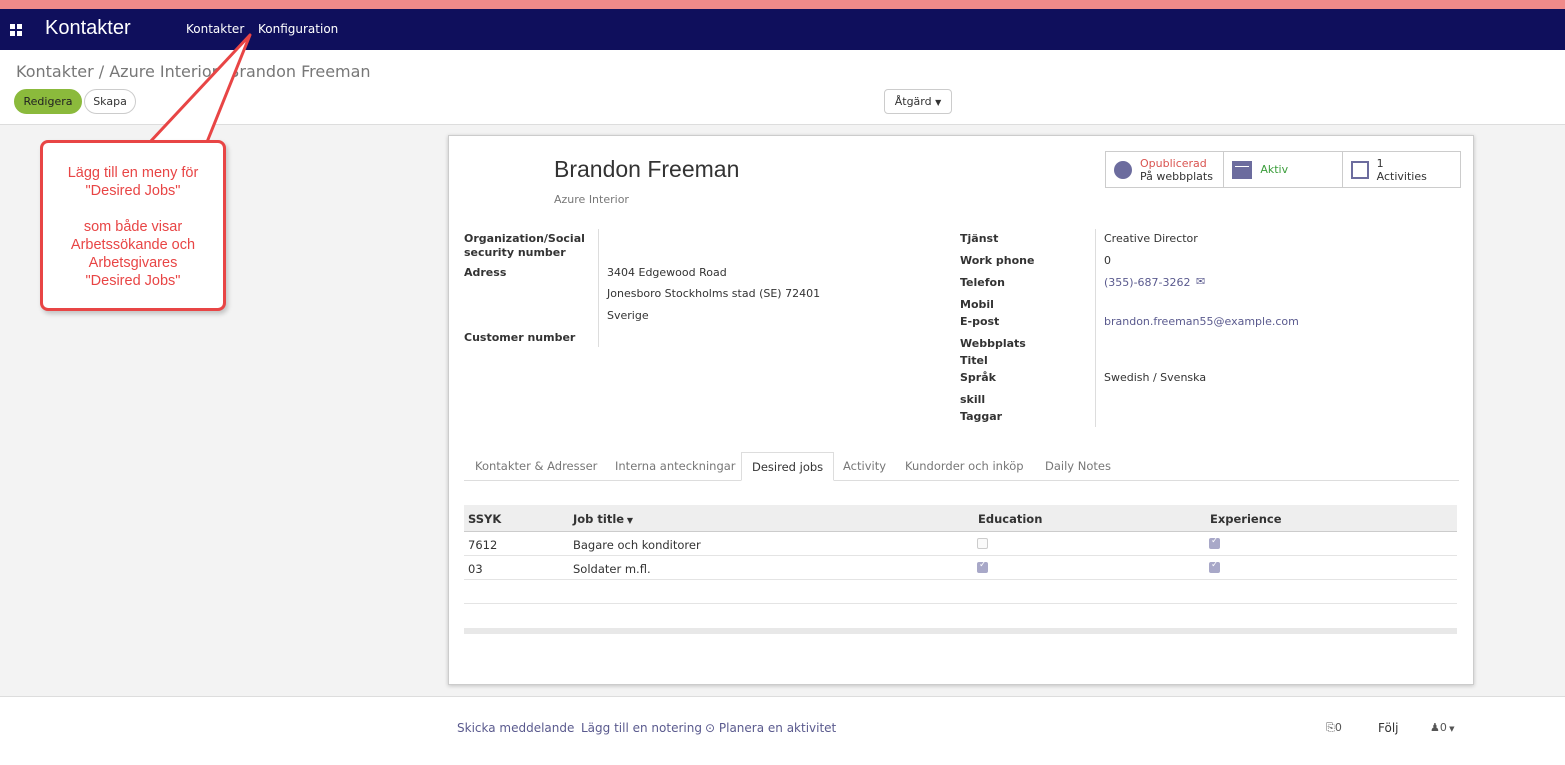 Image resolution: width=1565 pixels, height=765 pixels. Describe the element at coordinates (974, 360) in the screenshot. I see `title-label: Titel` at that location.